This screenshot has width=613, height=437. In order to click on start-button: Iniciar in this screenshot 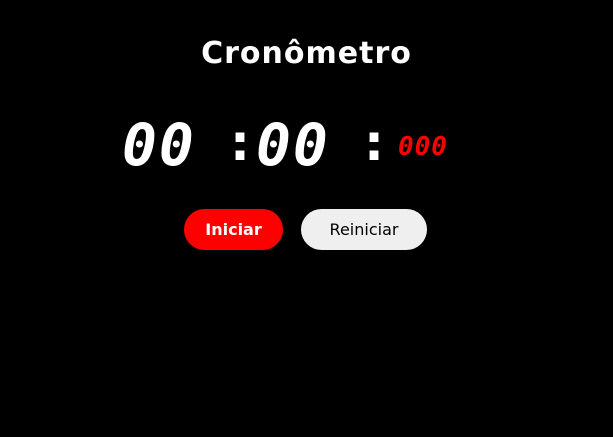, I will do `click(233, 229)`.